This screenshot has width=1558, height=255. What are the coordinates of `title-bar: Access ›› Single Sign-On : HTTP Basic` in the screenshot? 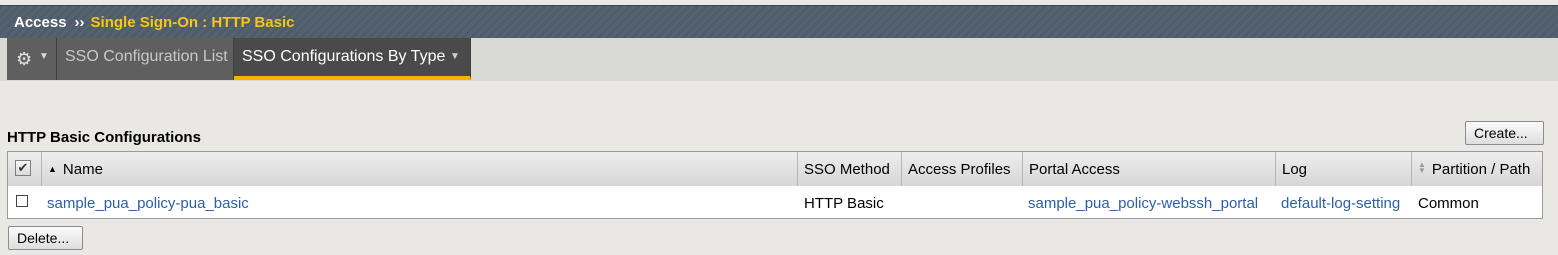 It's located at (779, 21).